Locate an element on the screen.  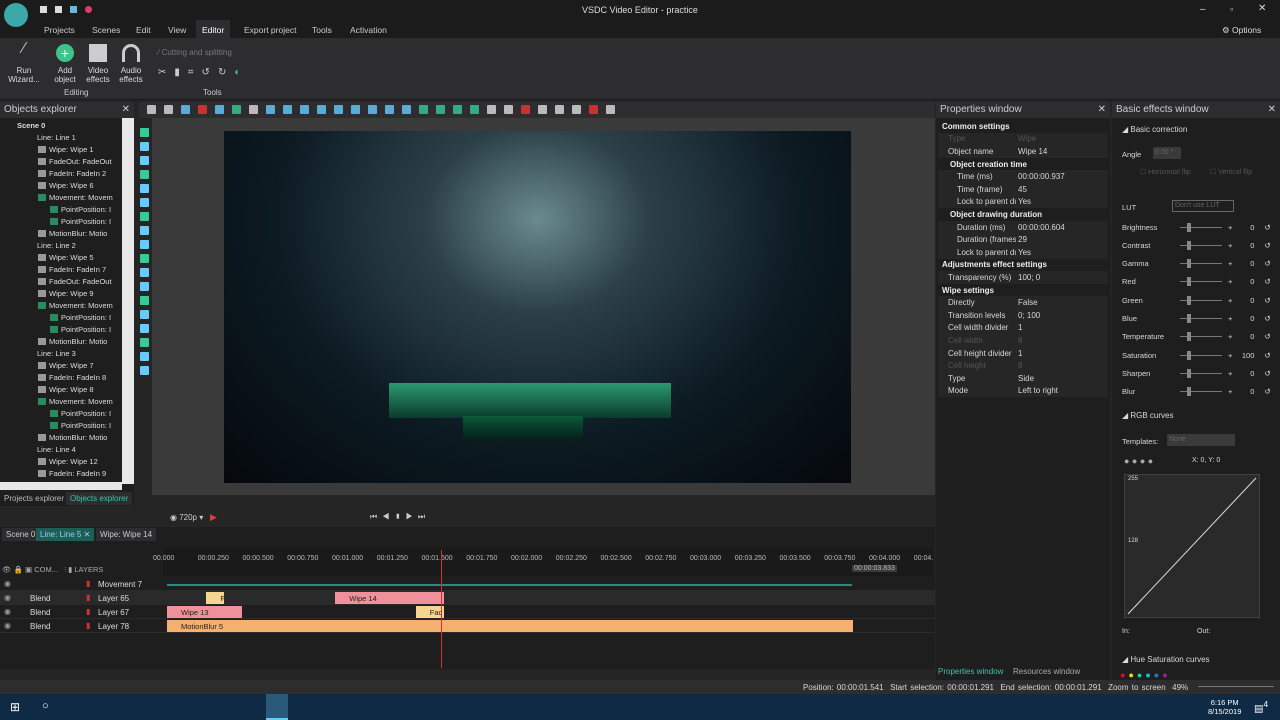
property-row: Transparency (%) 100; 0 is located at coordinates (1023, 277).